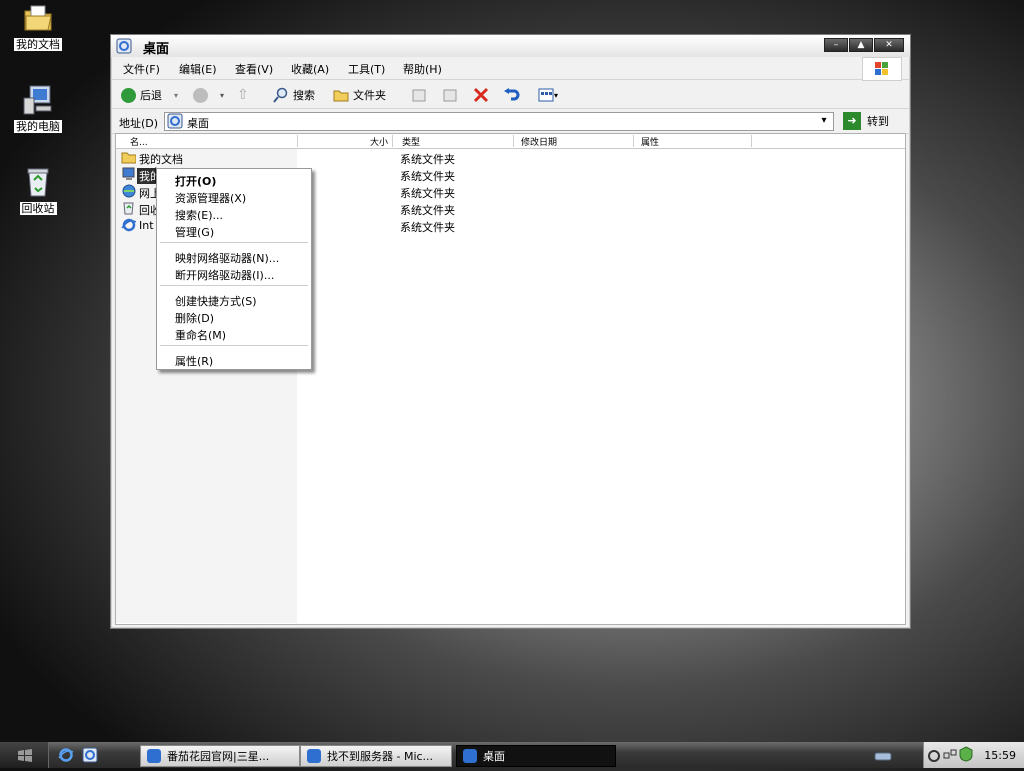 The image size is (1024, 771). I want to click on copy-to-button, so click(450, 95).